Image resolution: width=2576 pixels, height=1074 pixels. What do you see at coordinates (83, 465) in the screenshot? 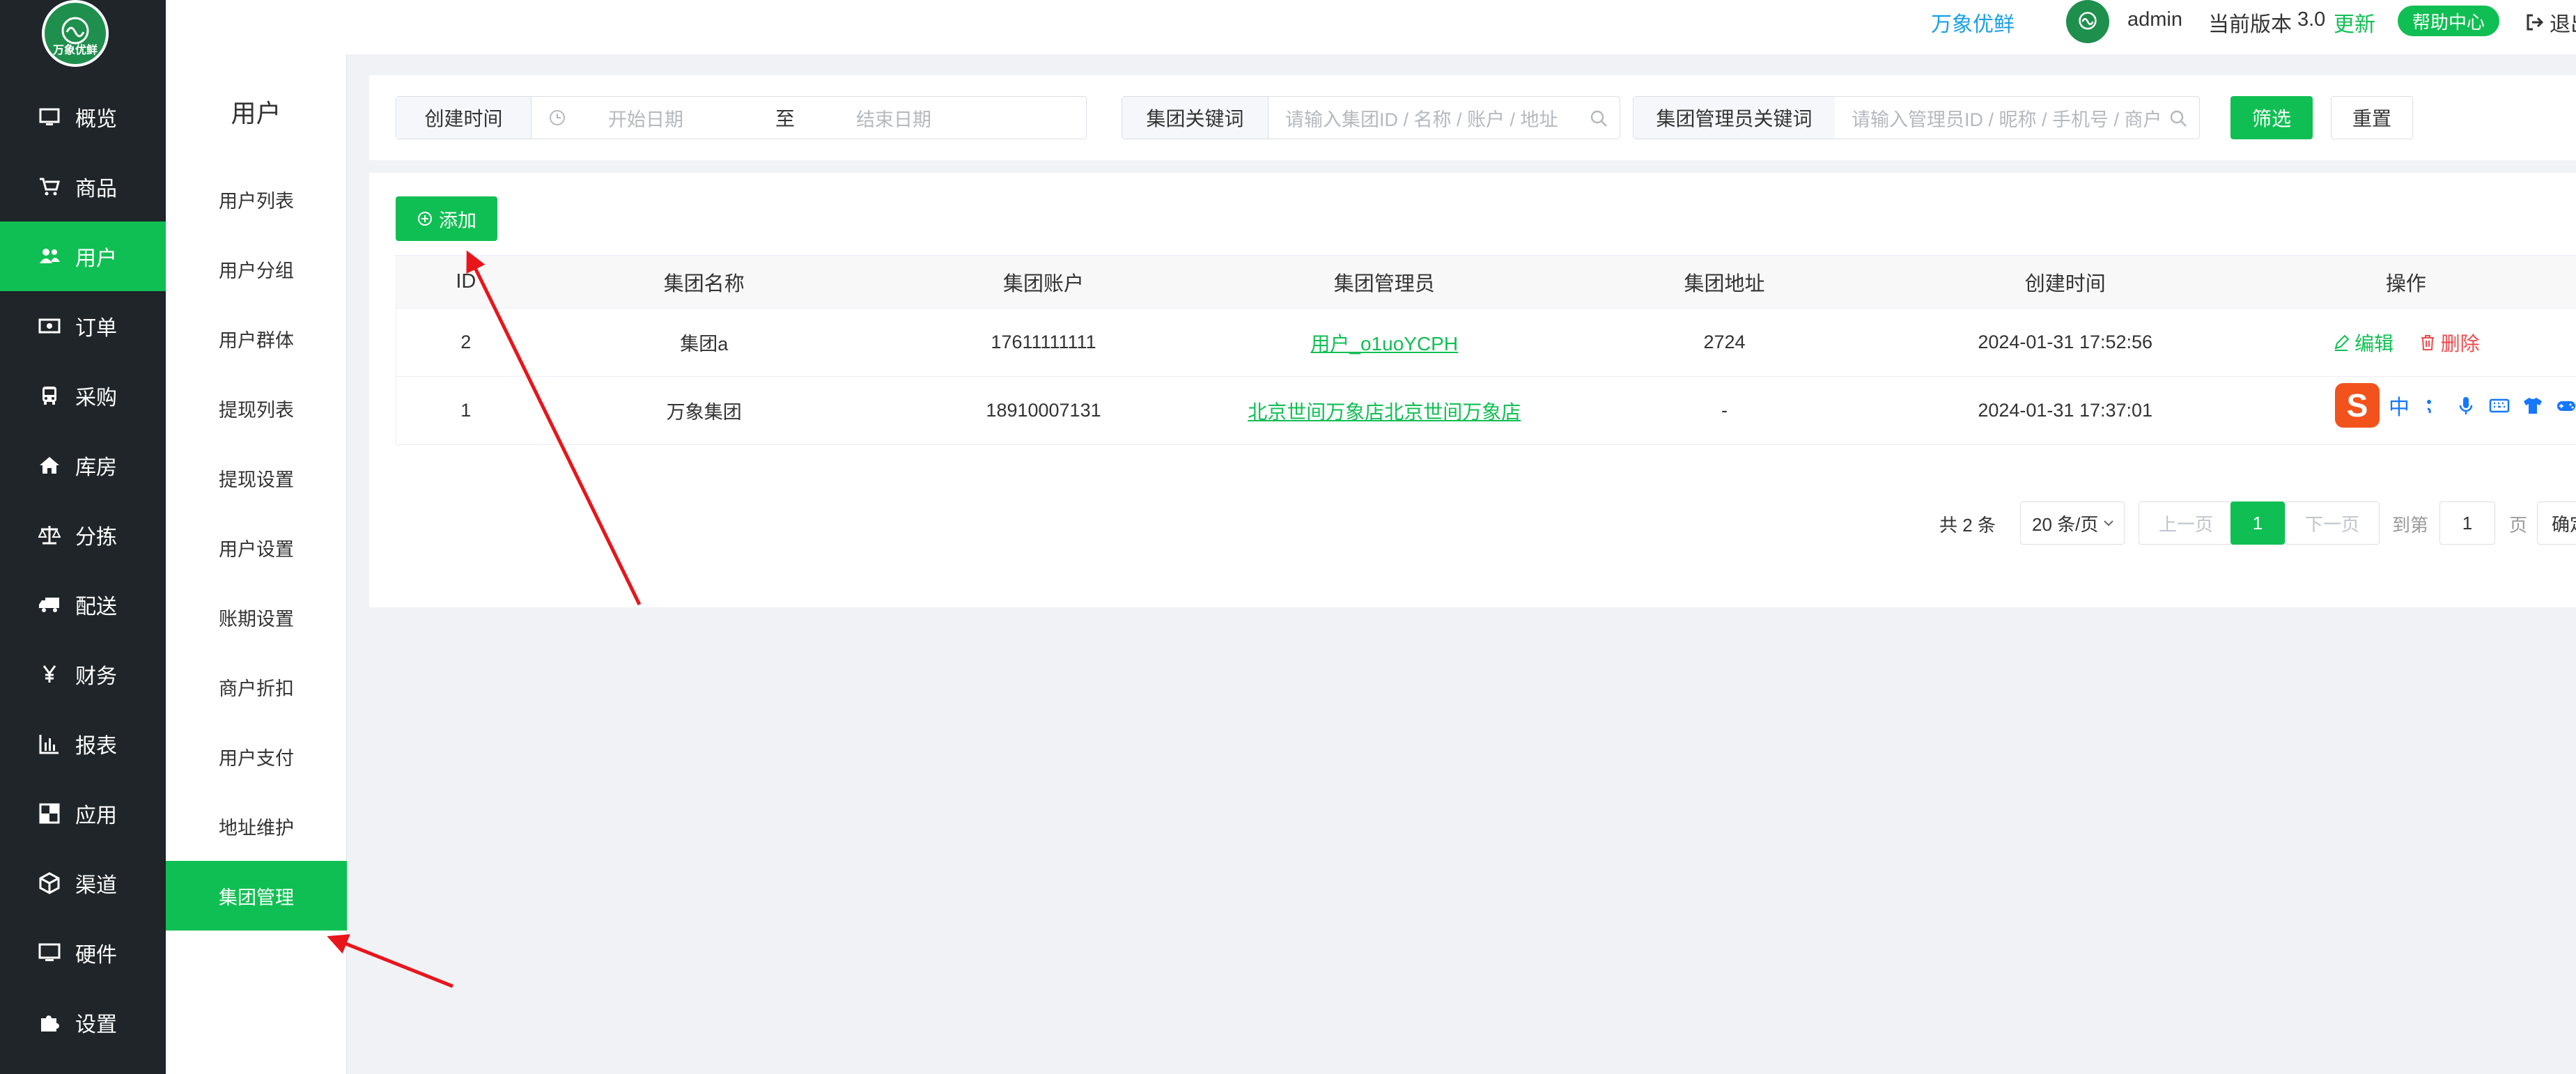
I see `nav-item-warehouse: 库房` at bounding box center [83, 465].